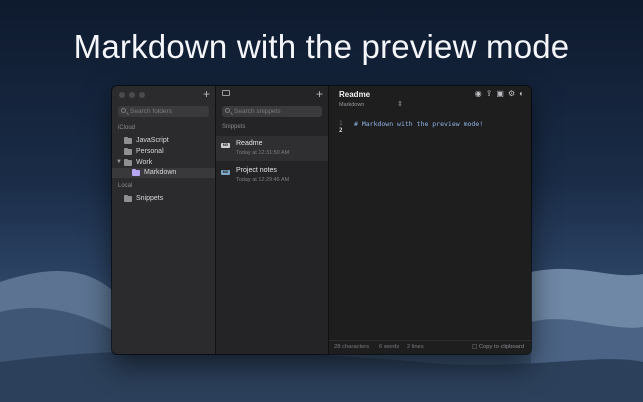 This screenshot has height=402, width=643. What do you see at coordinates (152, 140) in the screenshot?
I see `folder-label: JavaScript` at bounding box center [152, 140].